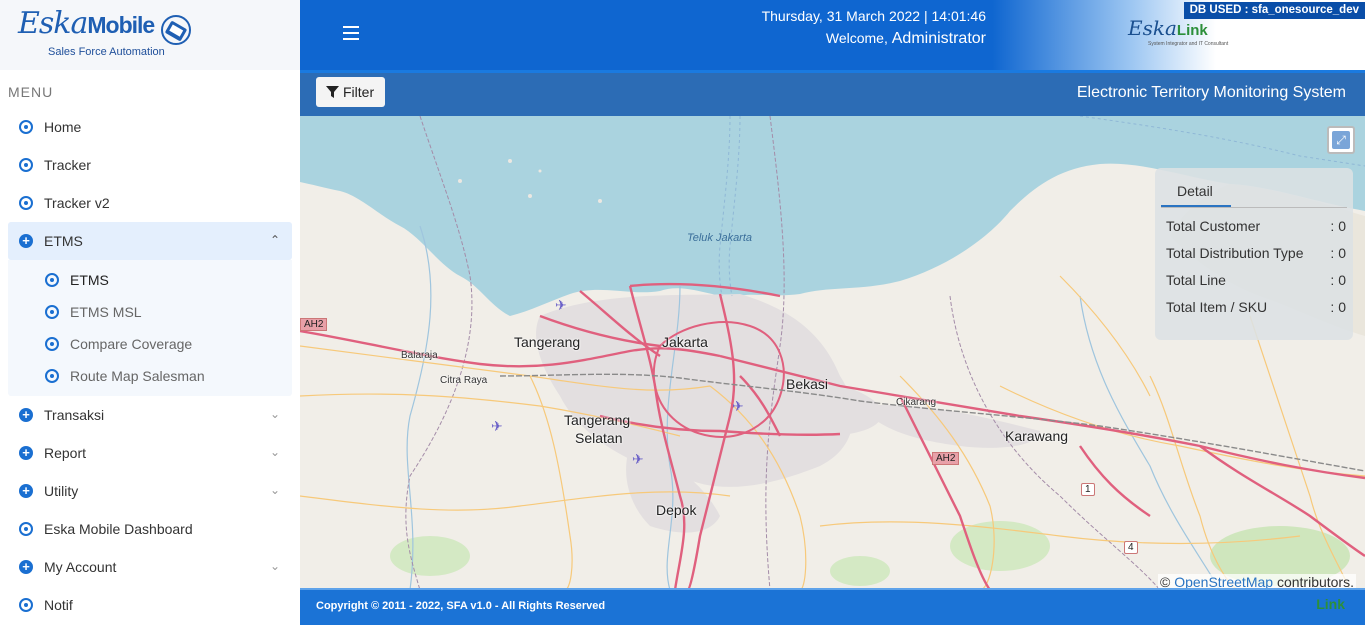 The width and height of the screenshot is (1365, 625). What do you see at coordinates (150, 165) in the screenshot?
I see `sidebar-item-tracker: Tracker` at bounding box center [150, 165].